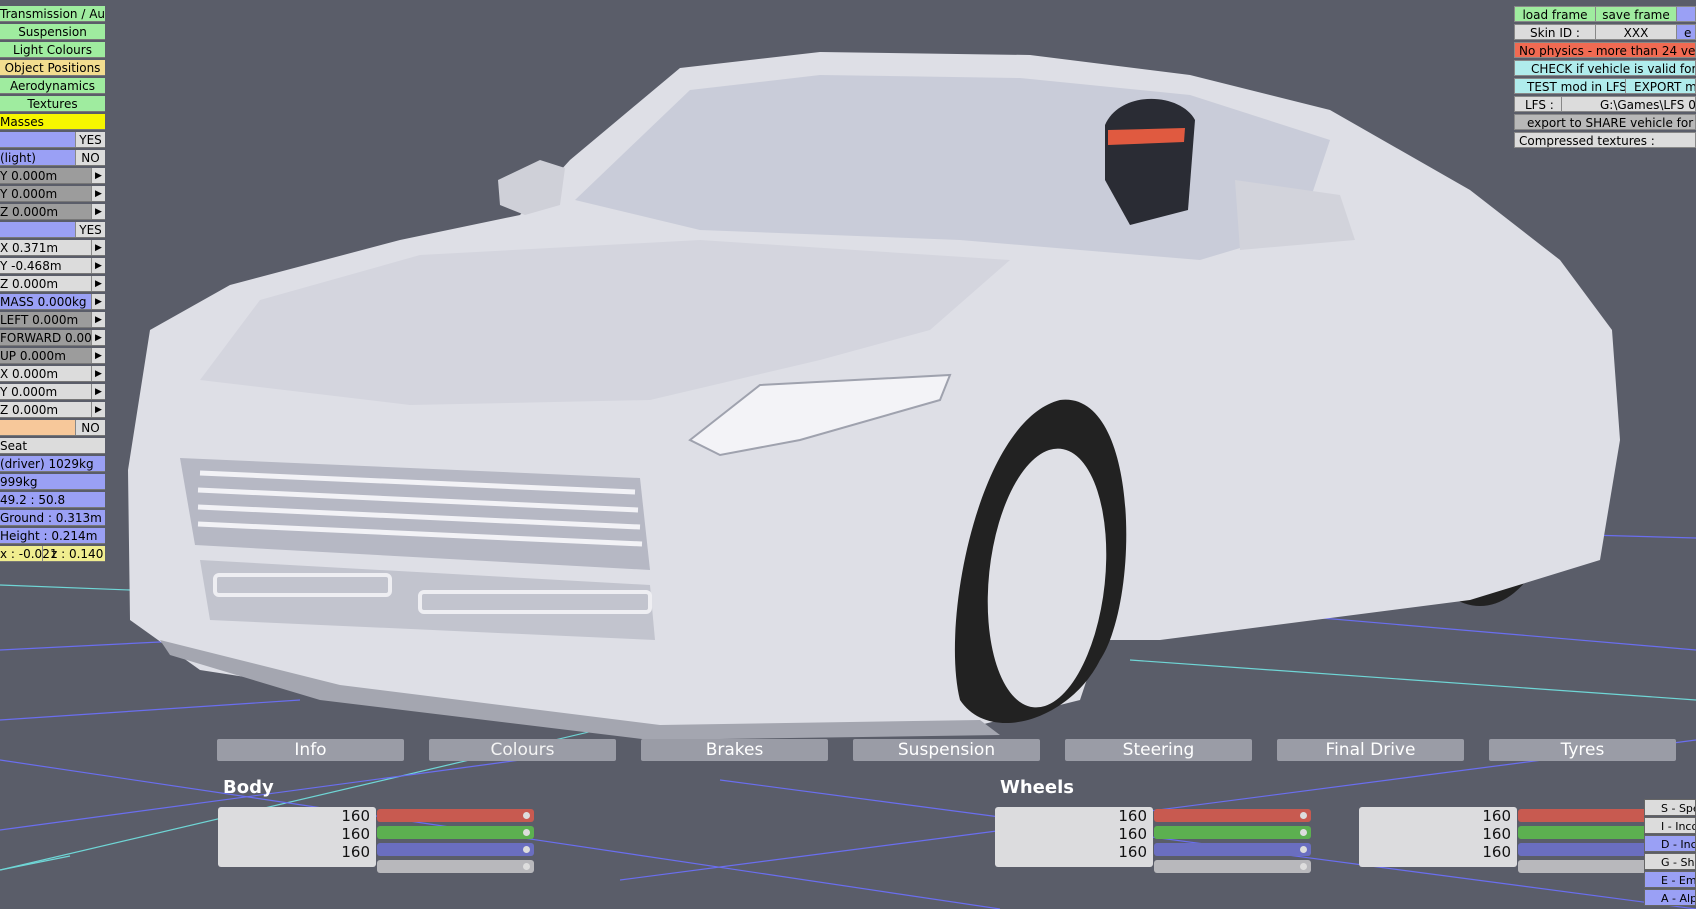  What do you see at coordinates (1232, 866) in the screenshot?
I see `wheels-gray-slider` at bounding box center [1232, 866].